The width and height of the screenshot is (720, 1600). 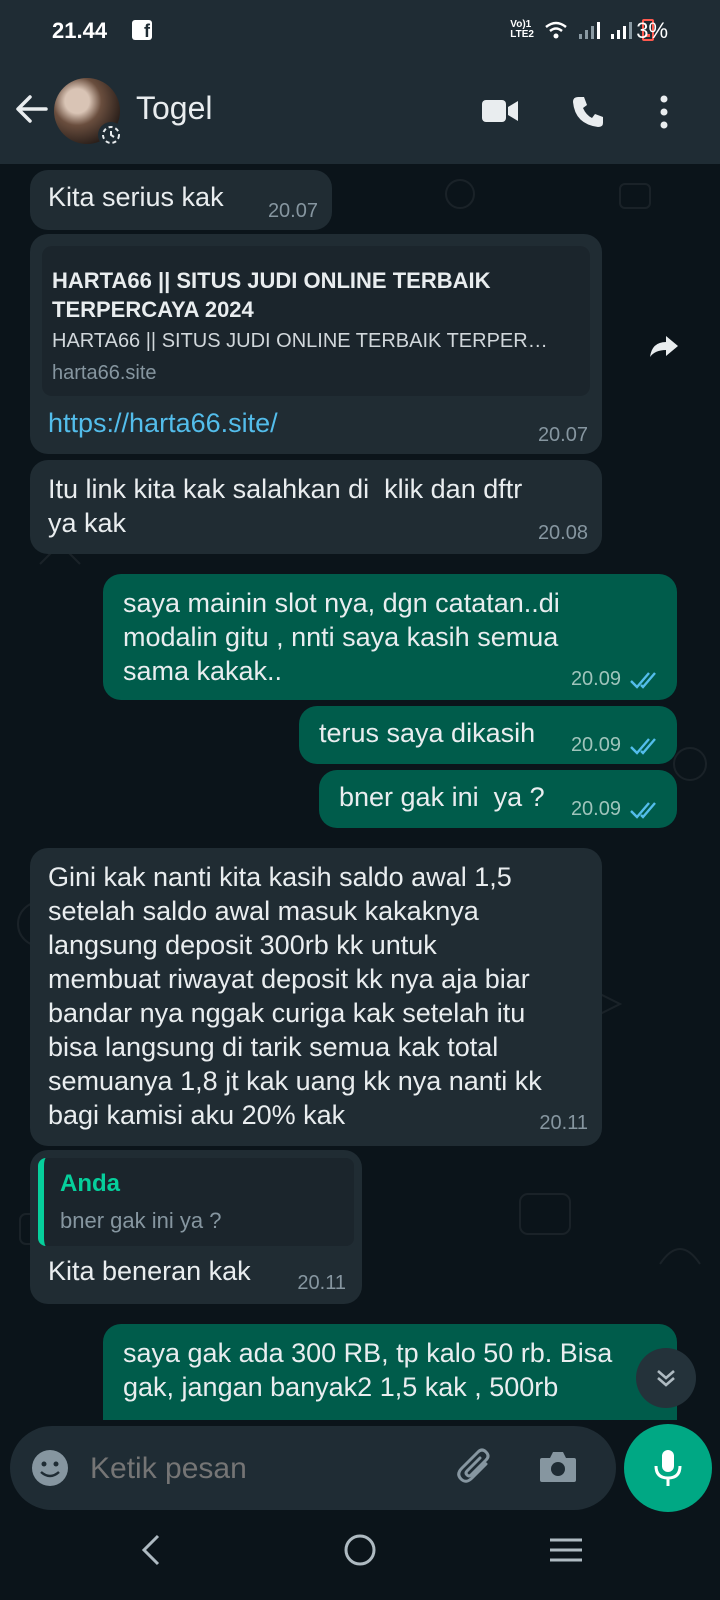 What do you see at coordinates (558, 1467) in the screenshot?
I see `camera-icon` at bounding box center [558, 1467].